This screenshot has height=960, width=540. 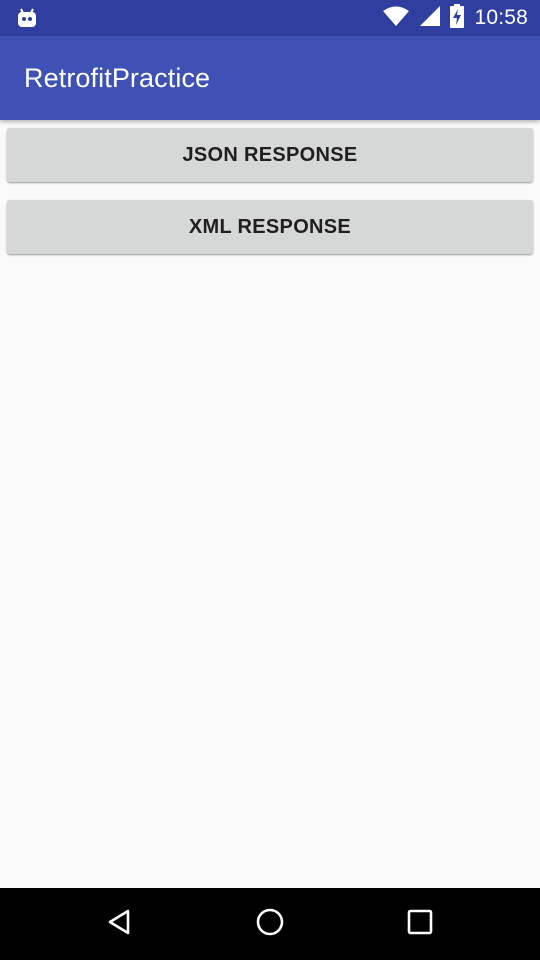 I want to click on back-icon, so click(x=120, y=924).